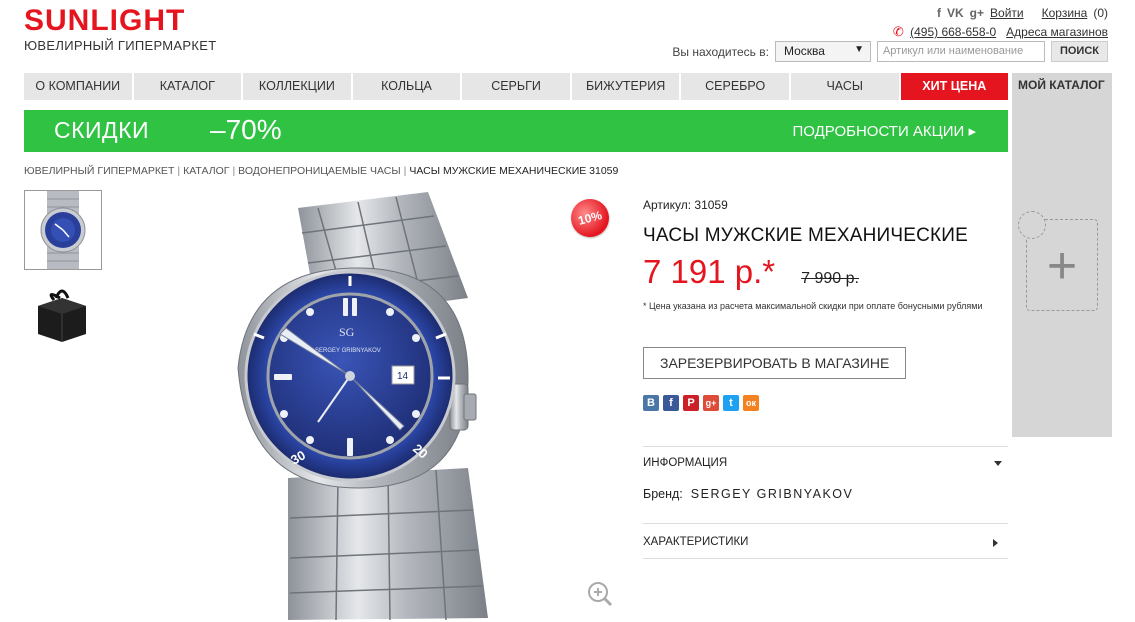 The height and width of the screenshot is (622, 1135). What do you see at coordinates (102, 130) in the screenshot?
I see `banner-sale-label: СКИДКИ` at bounding box center [102, 130].